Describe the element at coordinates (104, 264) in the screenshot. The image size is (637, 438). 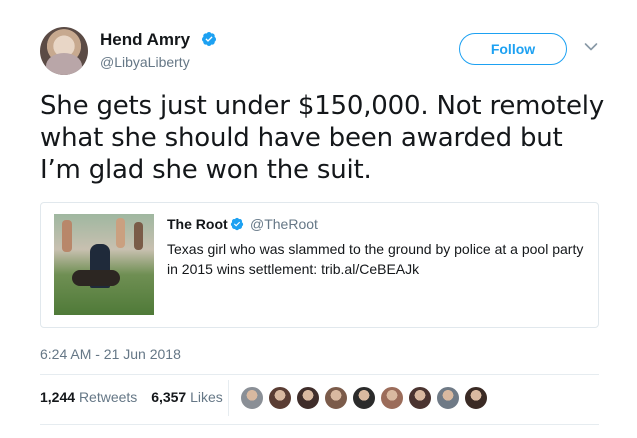
I see `quoted-tweet-image` at that location.